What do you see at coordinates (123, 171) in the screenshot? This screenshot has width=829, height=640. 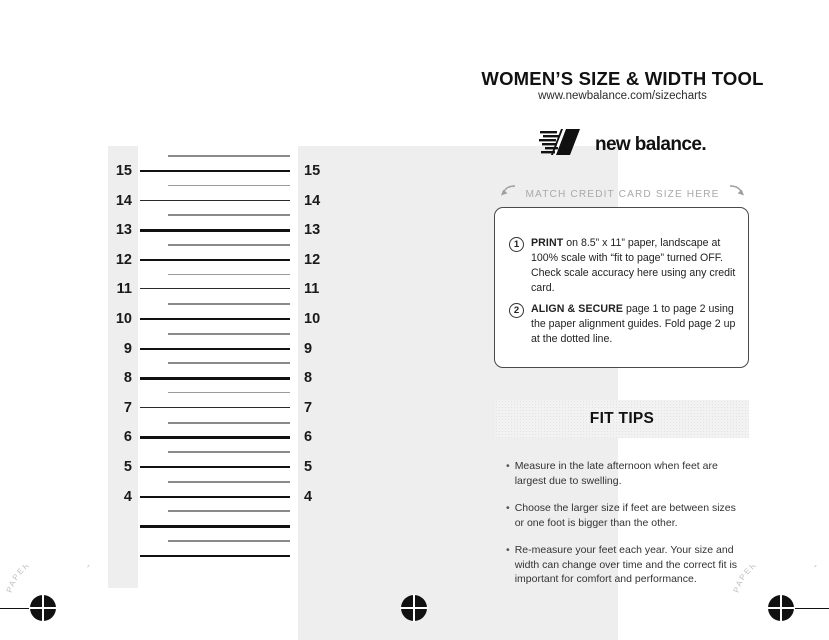 I see `ruler-size-label-left: 15` at bounding box center [123, 171].